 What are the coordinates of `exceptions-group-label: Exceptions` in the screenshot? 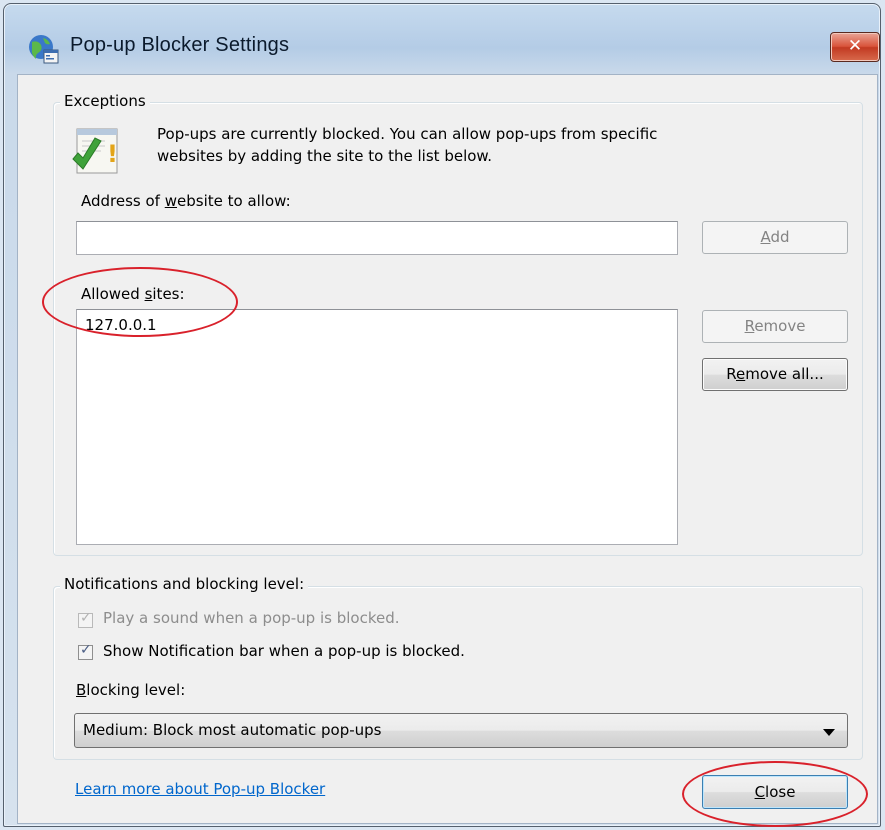 It's located at (105, 101).